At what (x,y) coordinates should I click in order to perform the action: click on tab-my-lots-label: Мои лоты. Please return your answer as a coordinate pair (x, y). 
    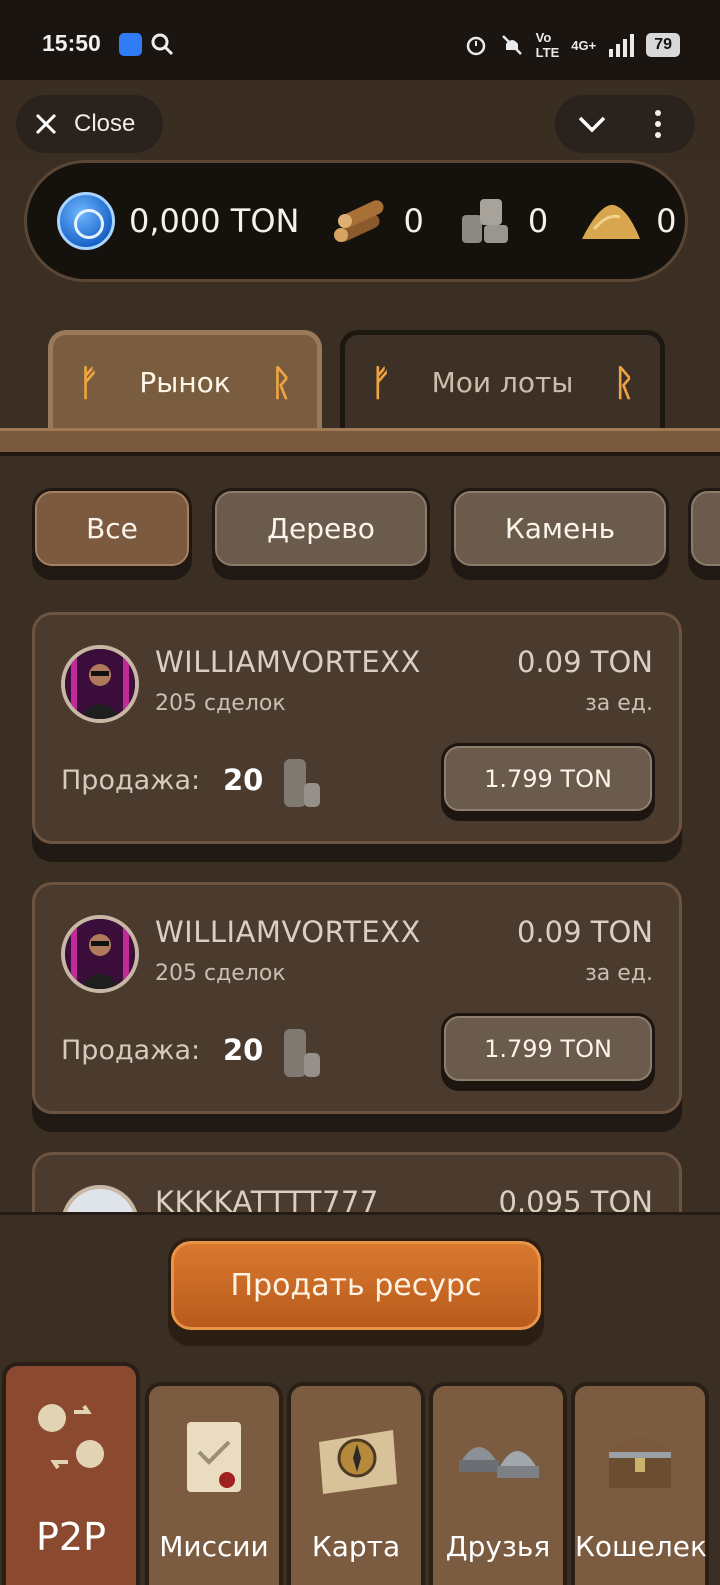
    Looking at the image, I should click on (502, 382).